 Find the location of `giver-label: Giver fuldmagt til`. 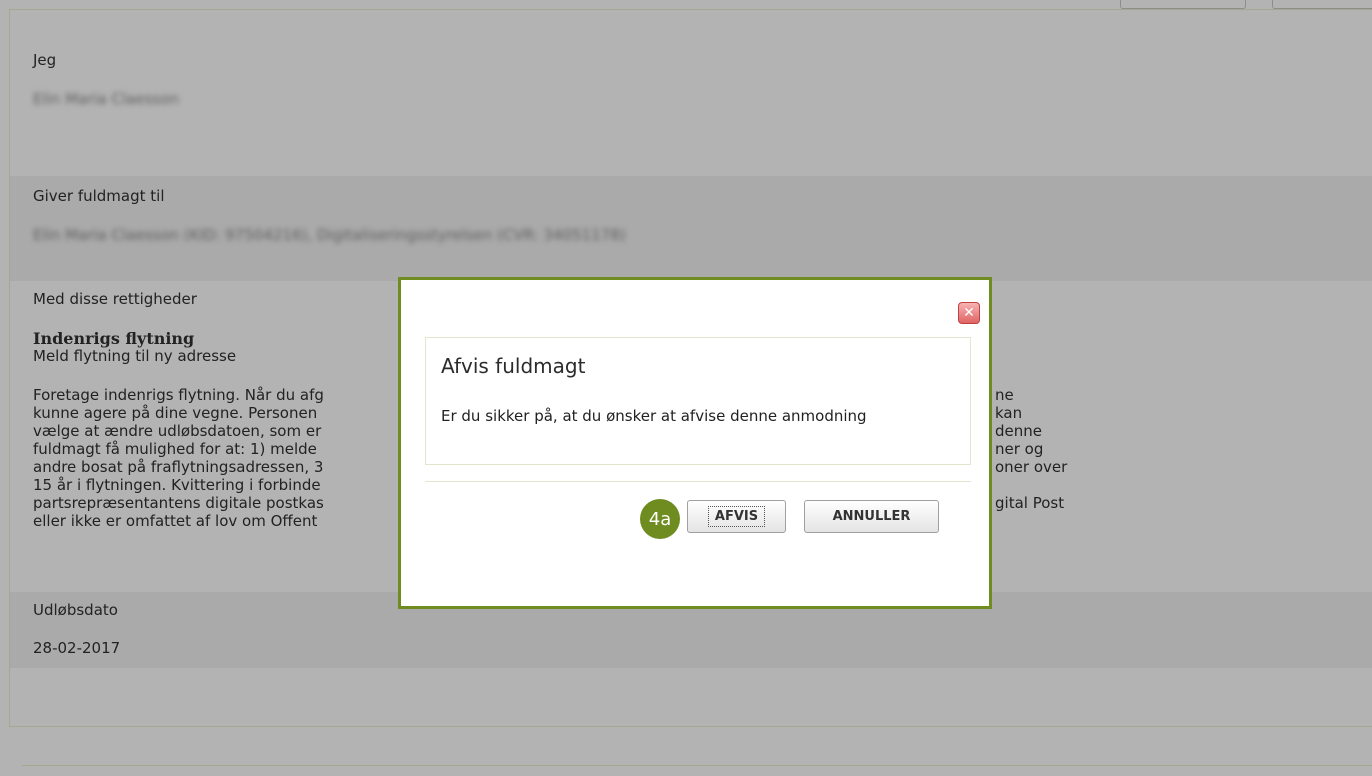

giver-label: Giver fuldmagt til is located at coordinates (99, 196).